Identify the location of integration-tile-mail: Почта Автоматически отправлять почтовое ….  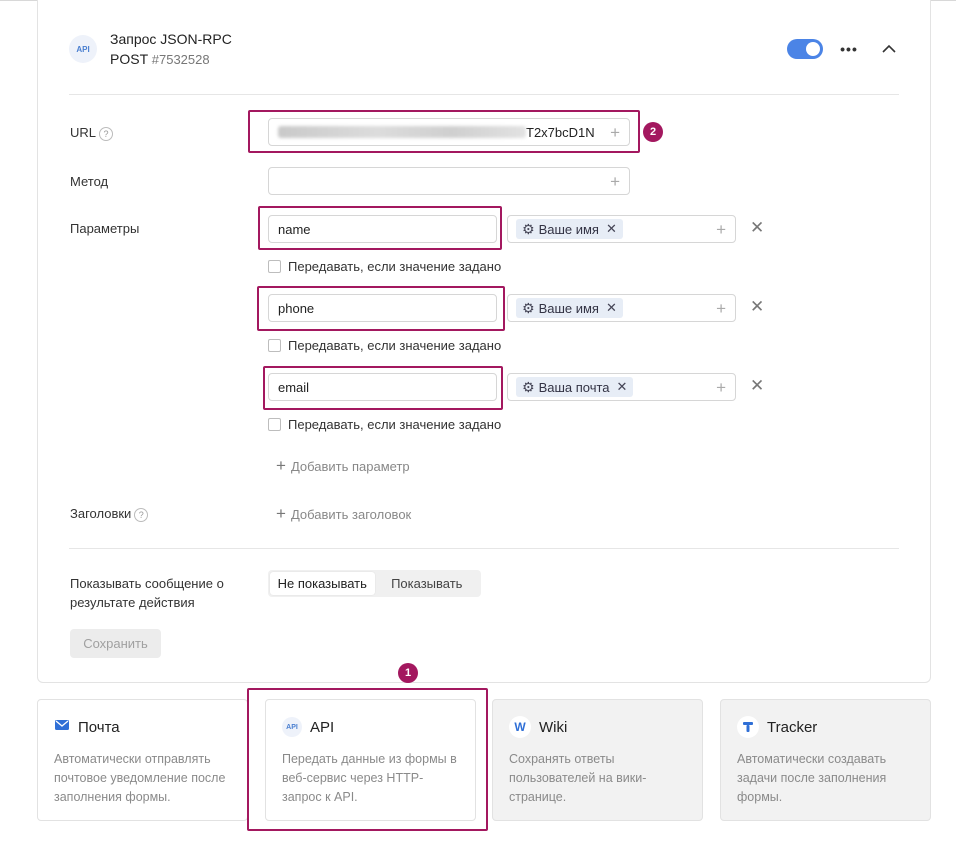
(142, 760).